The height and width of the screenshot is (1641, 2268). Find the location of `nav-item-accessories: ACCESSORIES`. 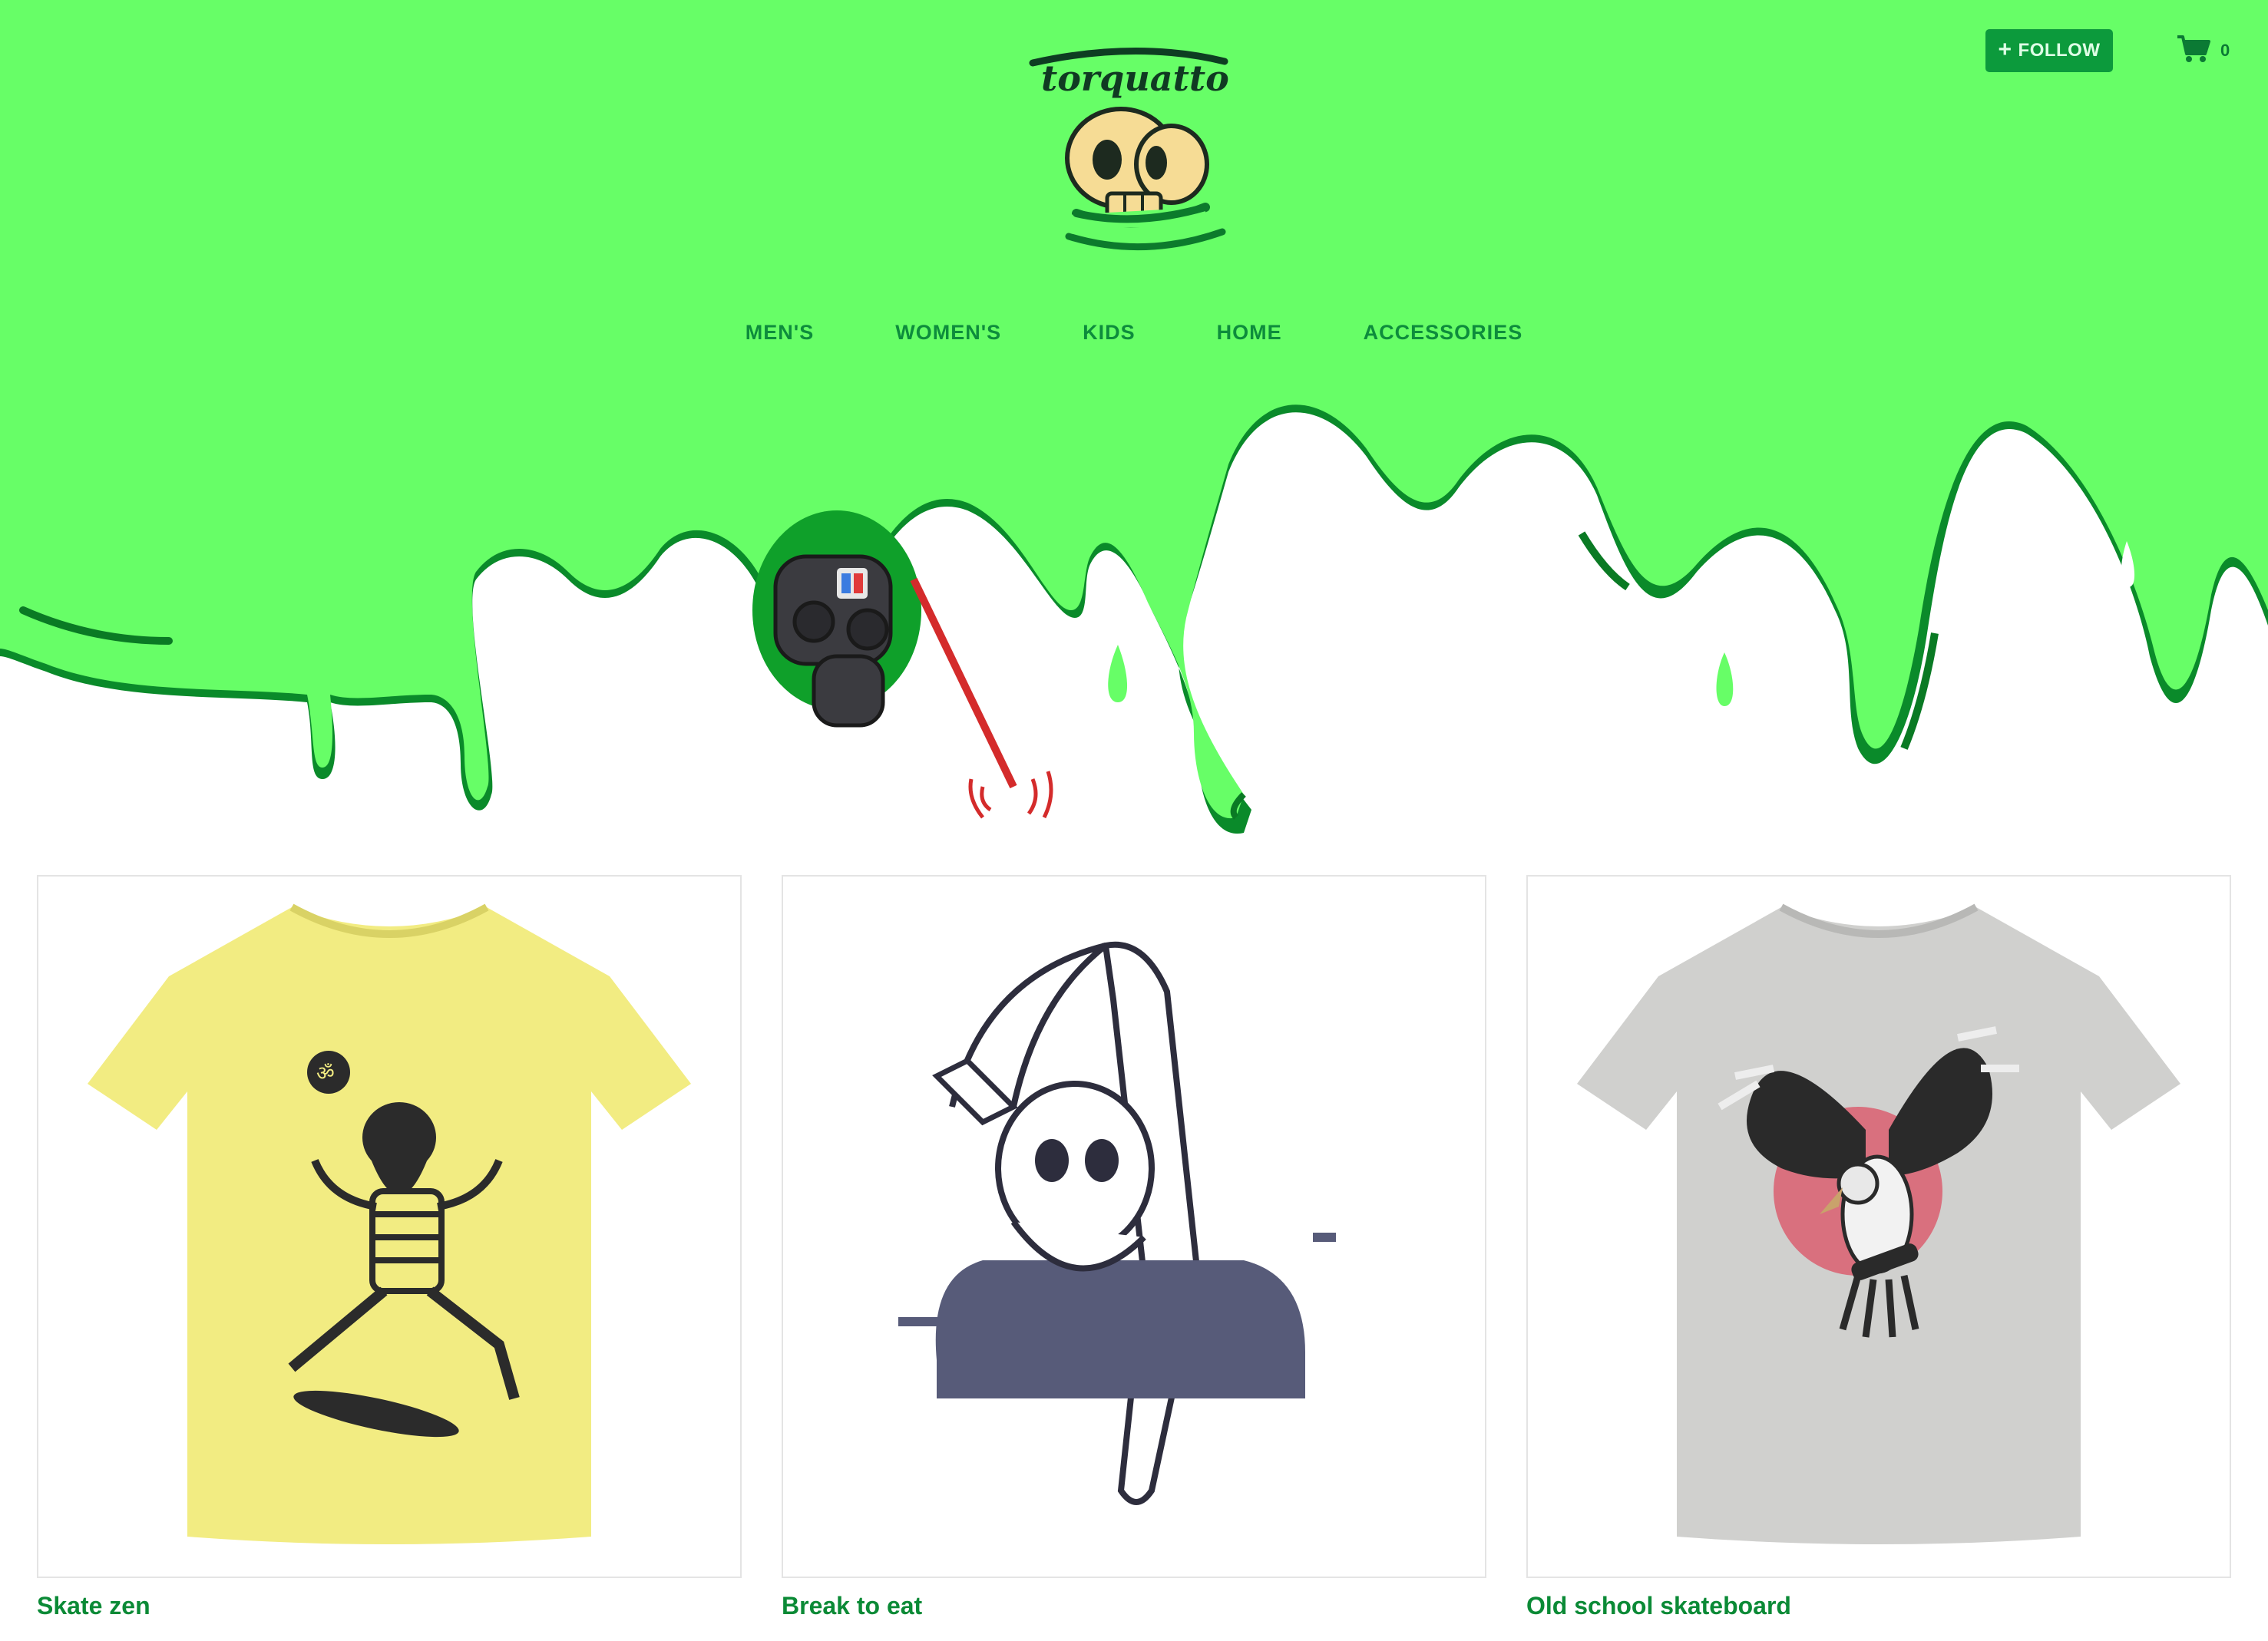

nav-item-accessories: ACCESSORIES is located at coordinates (1443, 333).